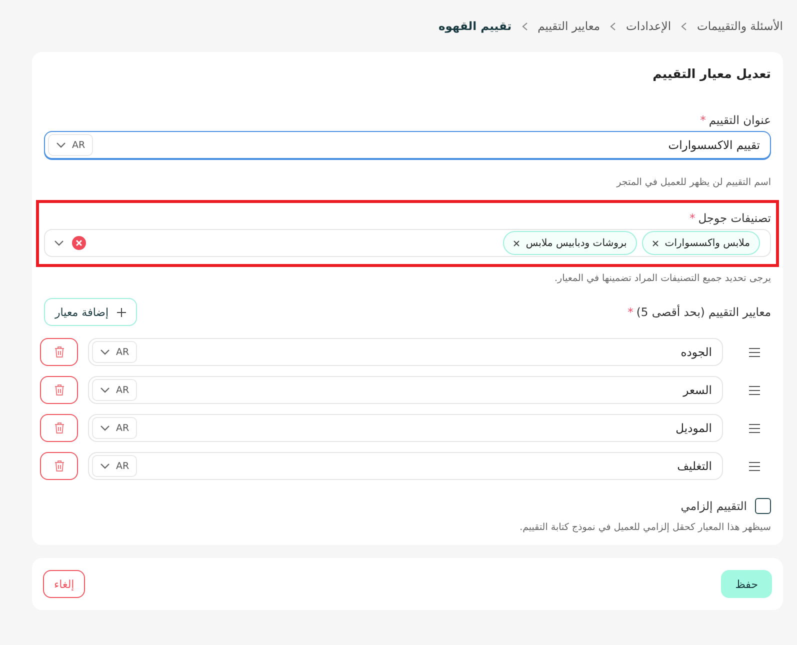  What do you see at coordinates (734, 218) in the screenshot?
I see `field-label: تصنيفات جوجل` at bounding box center [734, 218].